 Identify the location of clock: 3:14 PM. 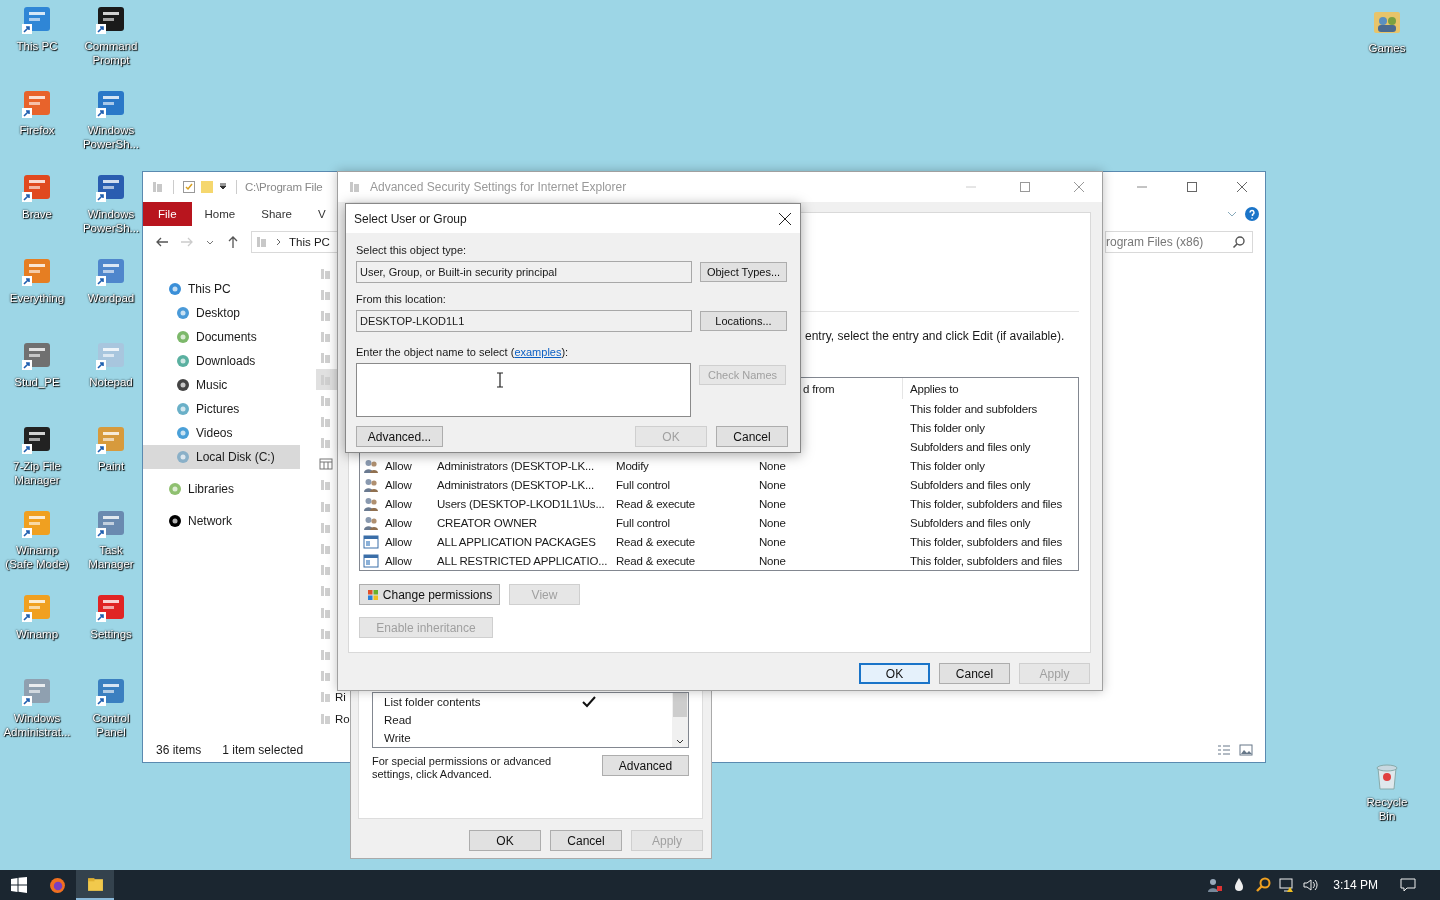
(1355, 885).